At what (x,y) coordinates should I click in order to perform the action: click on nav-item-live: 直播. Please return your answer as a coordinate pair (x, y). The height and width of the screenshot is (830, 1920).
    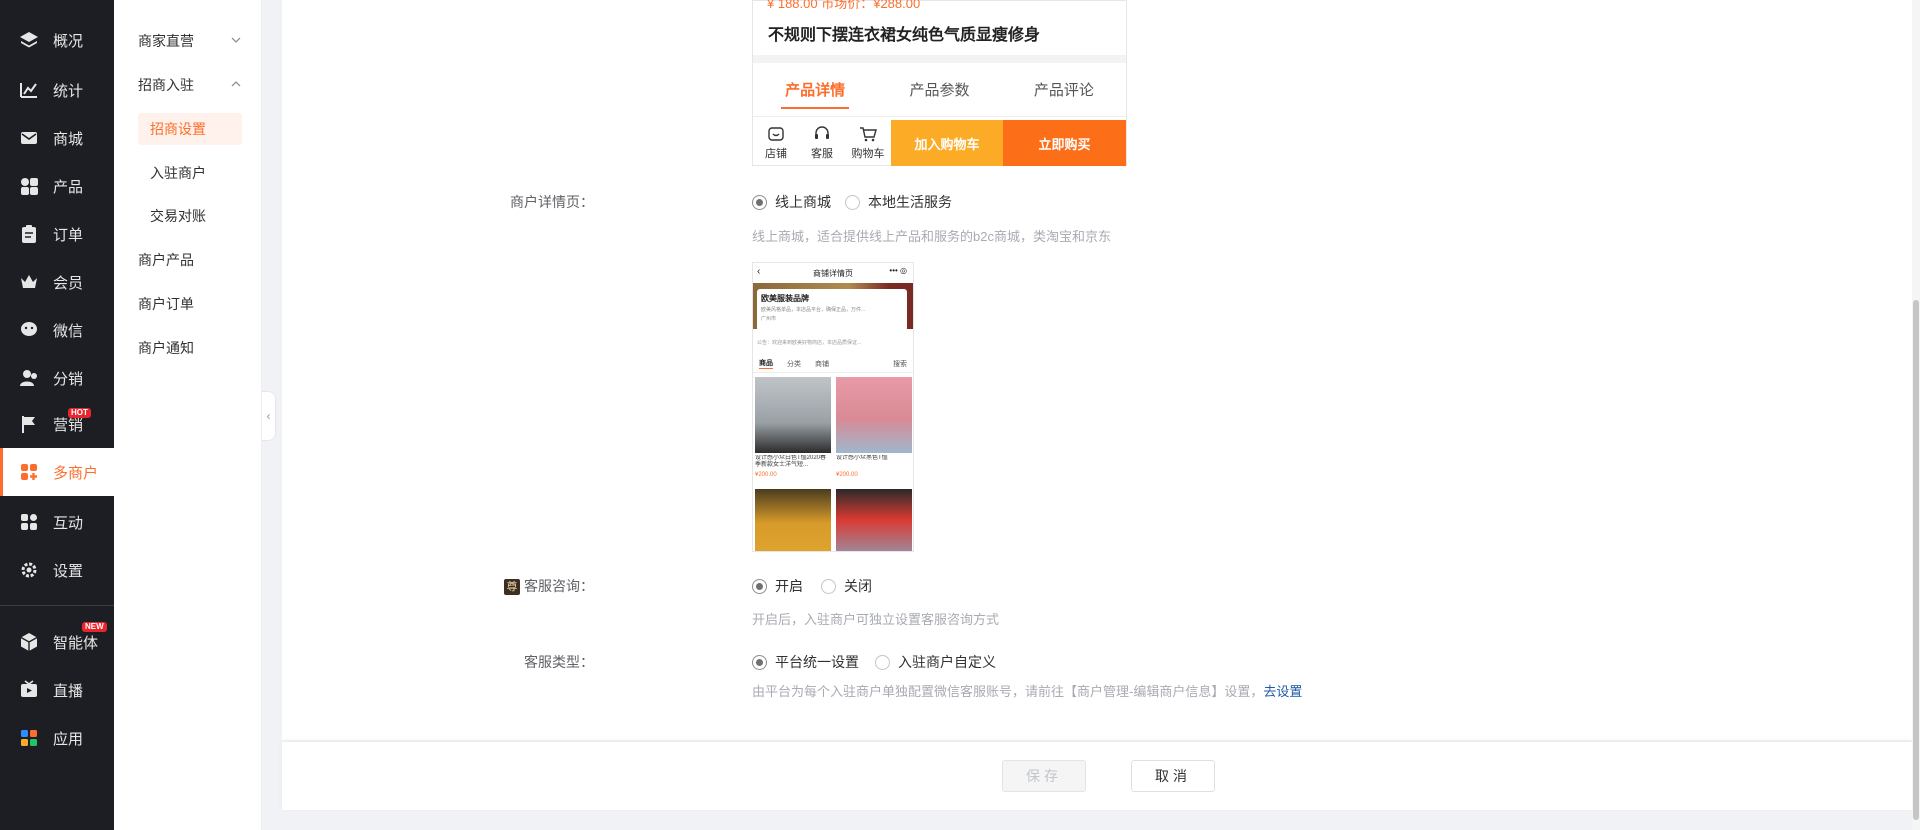
    Looking at the image, I should click on (57, 690).